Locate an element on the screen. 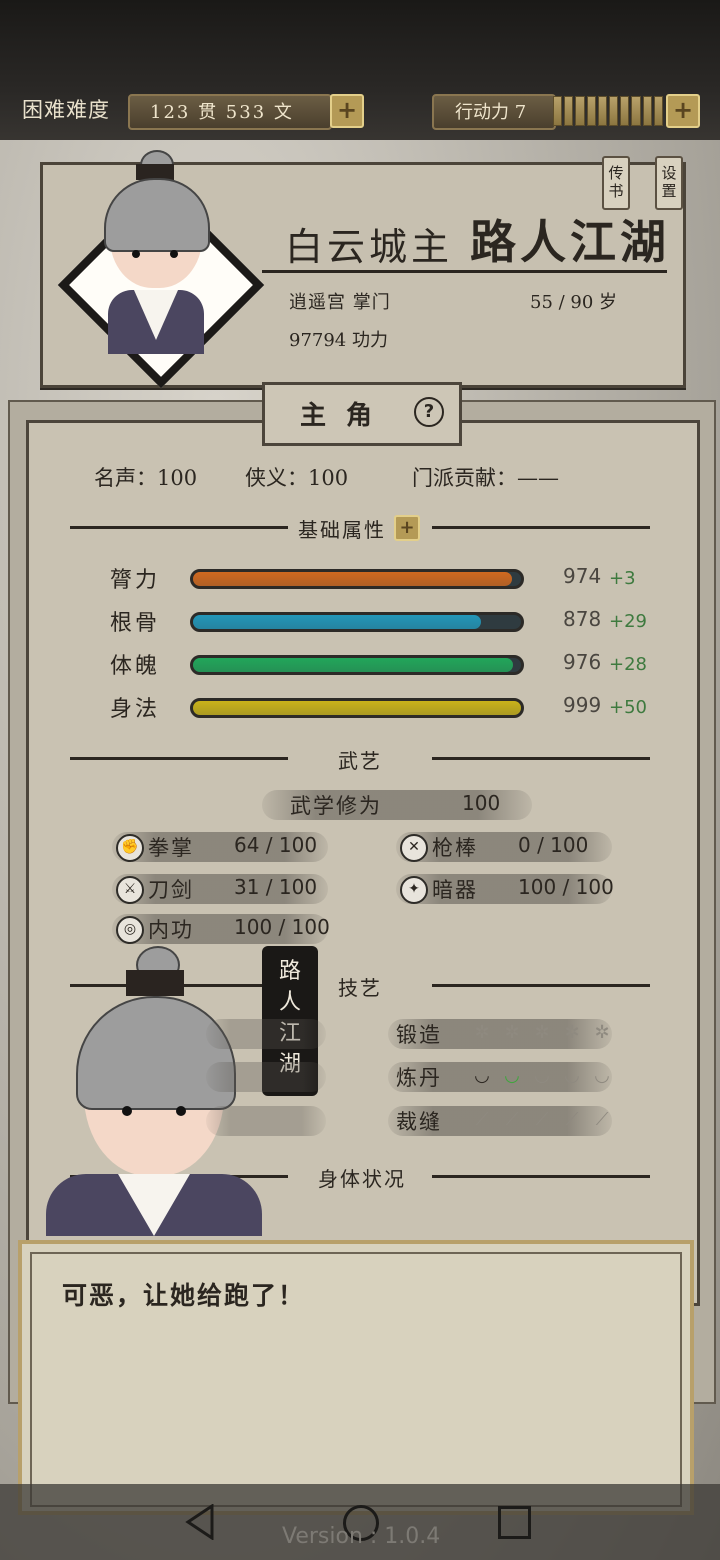  hero-name: 路人江湖 is located at coordinates (570, 242).